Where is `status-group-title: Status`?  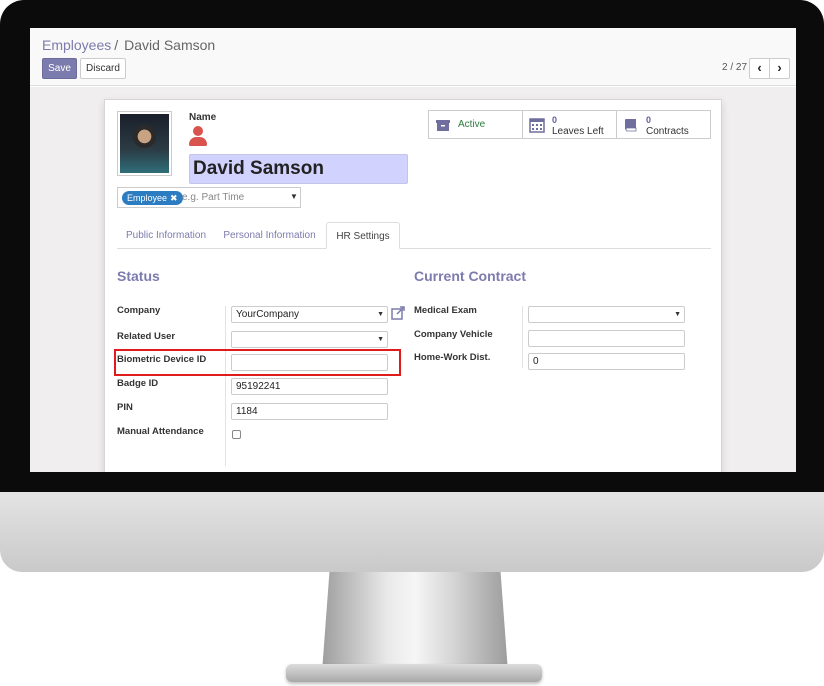
status-group-title: Status is located at coordinates (138, 276).